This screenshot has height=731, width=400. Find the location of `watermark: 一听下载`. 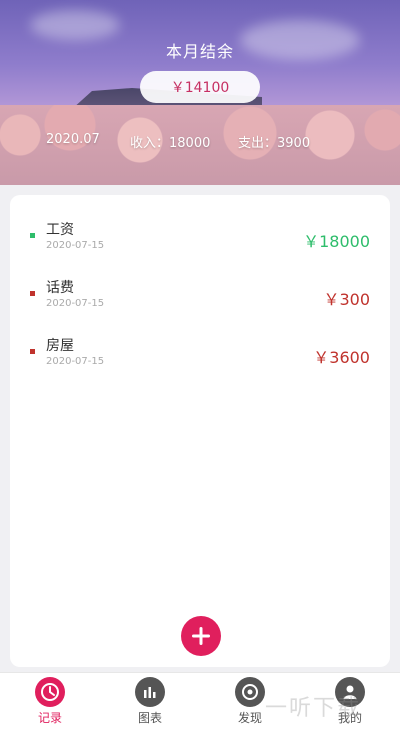

watermark: 一听下载 is located at coordinates (313, 708).